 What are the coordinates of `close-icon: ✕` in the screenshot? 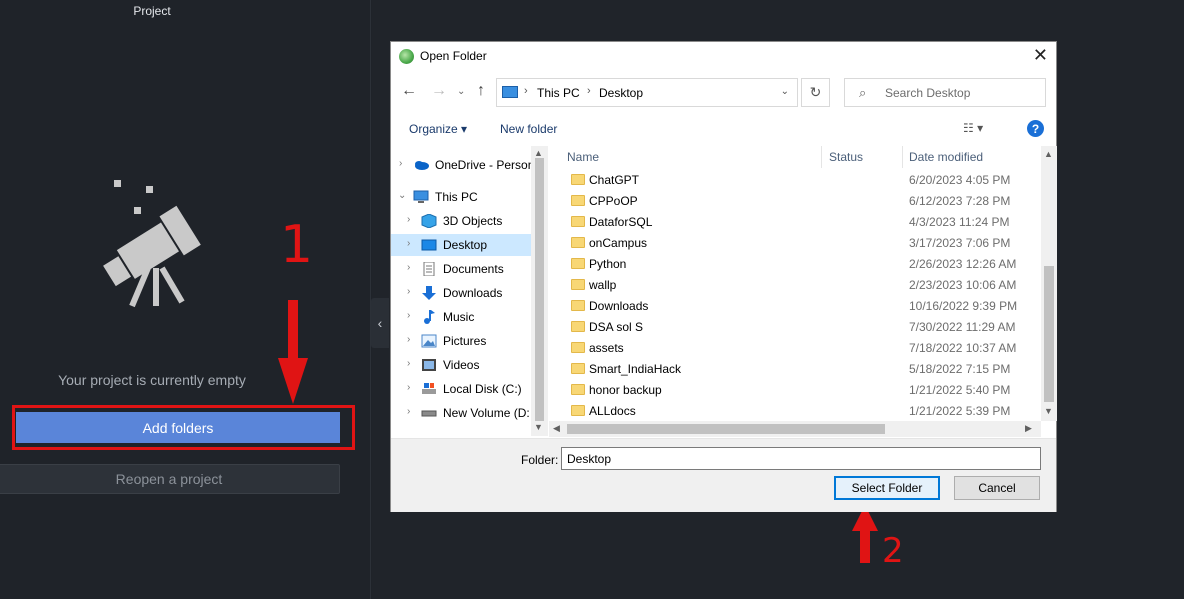 It's located at (1040, 55).